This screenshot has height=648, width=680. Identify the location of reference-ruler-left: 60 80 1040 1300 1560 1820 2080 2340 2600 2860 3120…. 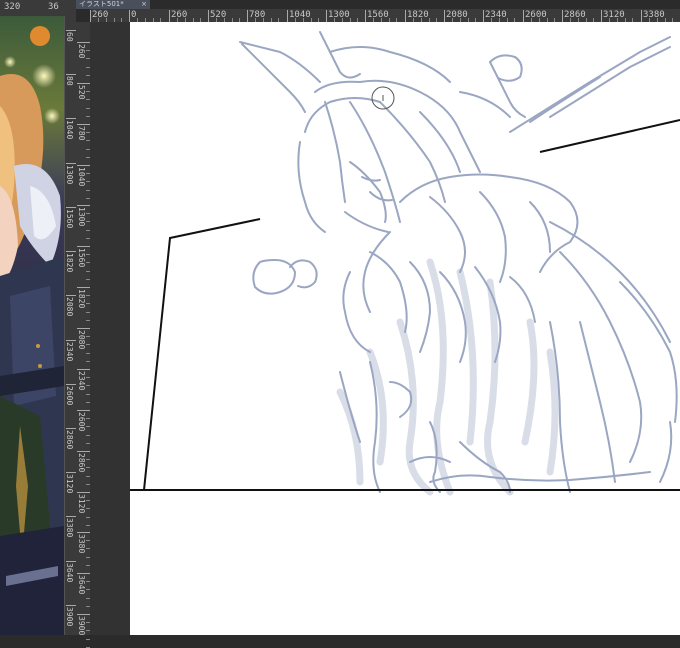
(70, 325).